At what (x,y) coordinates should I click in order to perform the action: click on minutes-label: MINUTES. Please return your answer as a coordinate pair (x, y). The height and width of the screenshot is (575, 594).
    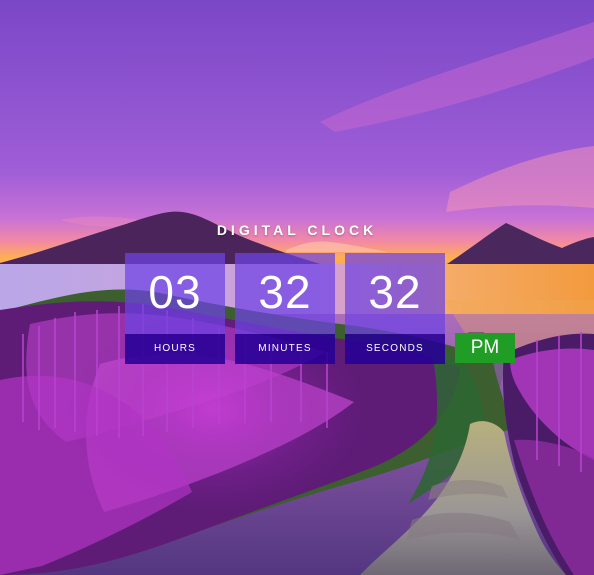
    Looking at the image, I should click on (285, 348).